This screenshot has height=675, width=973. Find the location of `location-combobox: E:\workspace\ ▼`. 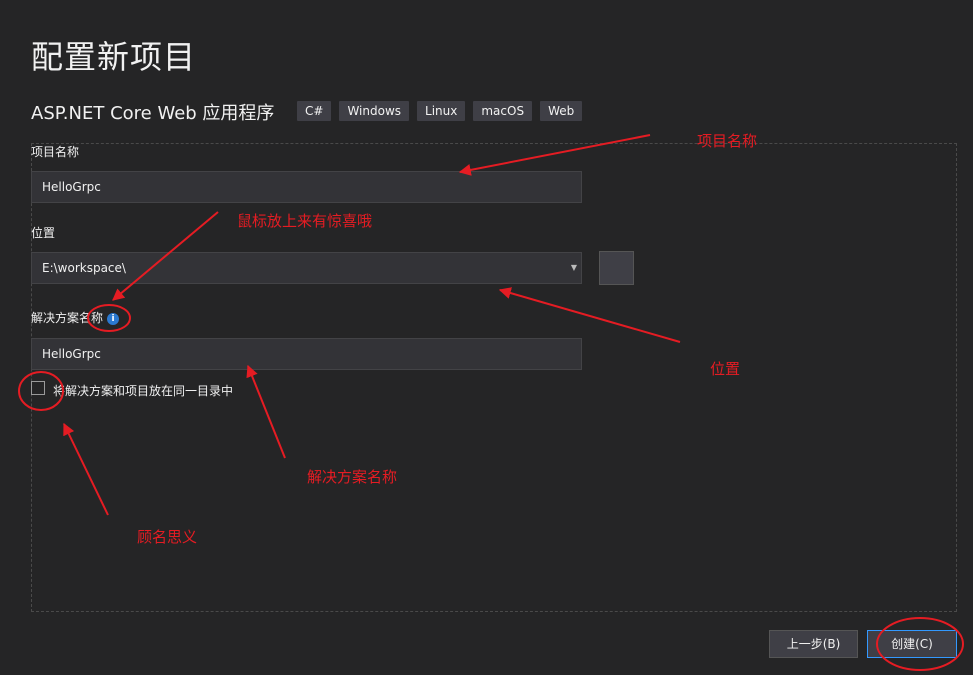

location-combobox: E:\workspace\ ▼ is located at coordinates (306, 268).